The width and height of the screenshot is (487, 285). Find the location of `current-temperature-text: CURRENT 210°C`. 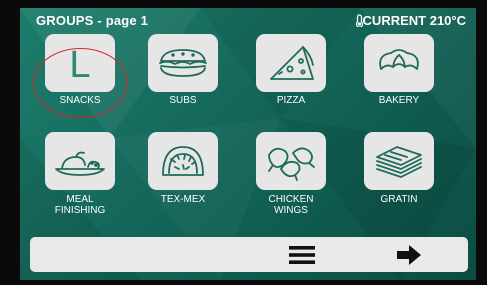

current-temperature-text: CURRENT 210°C is located at coordinates (414, 20).